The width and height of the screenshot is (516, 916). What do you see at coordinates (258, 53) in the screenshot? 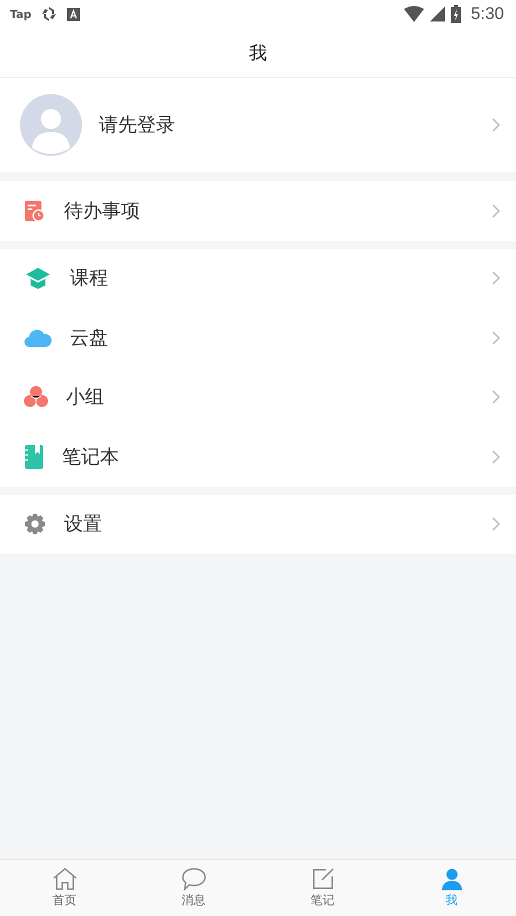
I see `page-title: 我` at bounding box center [258, 53].